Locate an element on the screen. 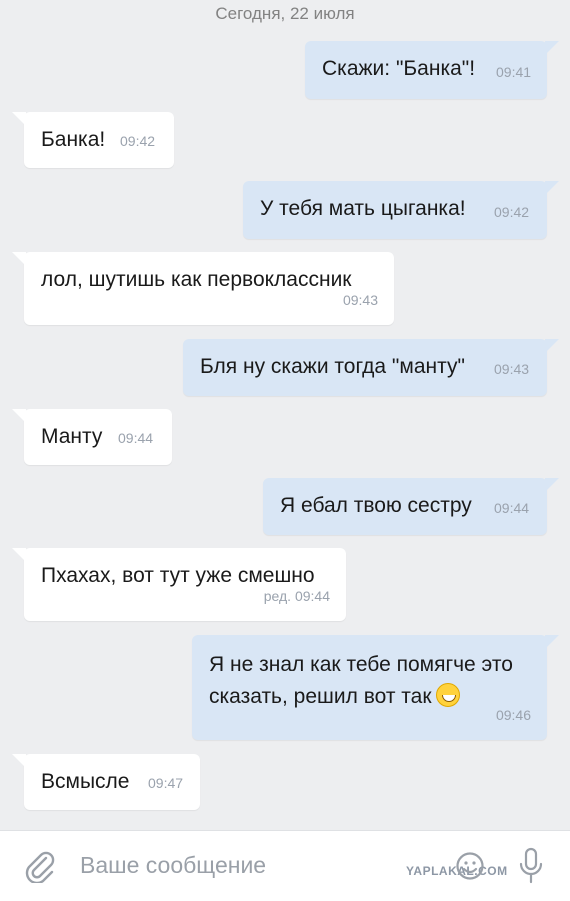 Image resolution: width=570 pixels, height=901 pixels. message-composer: Ваше сообщение YAPLAKAL.COM is located at coordinates (285, 865).